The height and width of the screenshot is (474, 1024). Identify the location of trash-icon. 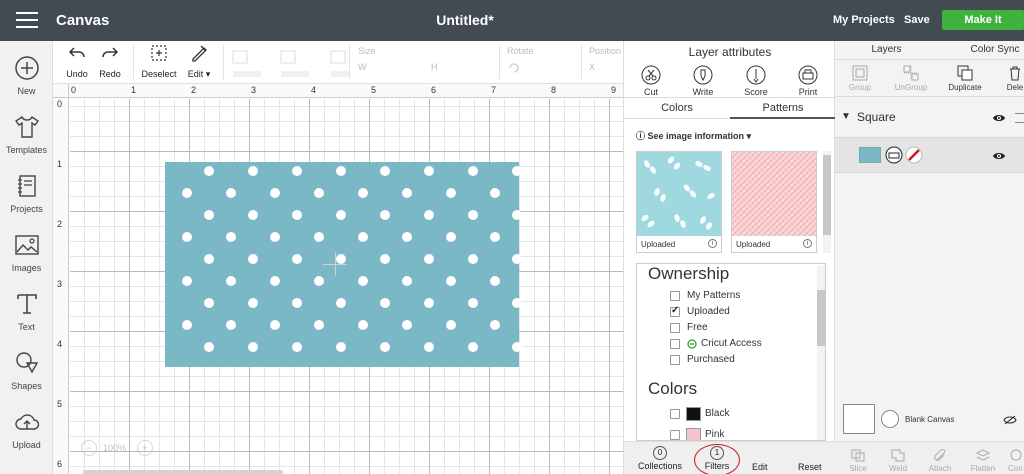
(1015, 73).